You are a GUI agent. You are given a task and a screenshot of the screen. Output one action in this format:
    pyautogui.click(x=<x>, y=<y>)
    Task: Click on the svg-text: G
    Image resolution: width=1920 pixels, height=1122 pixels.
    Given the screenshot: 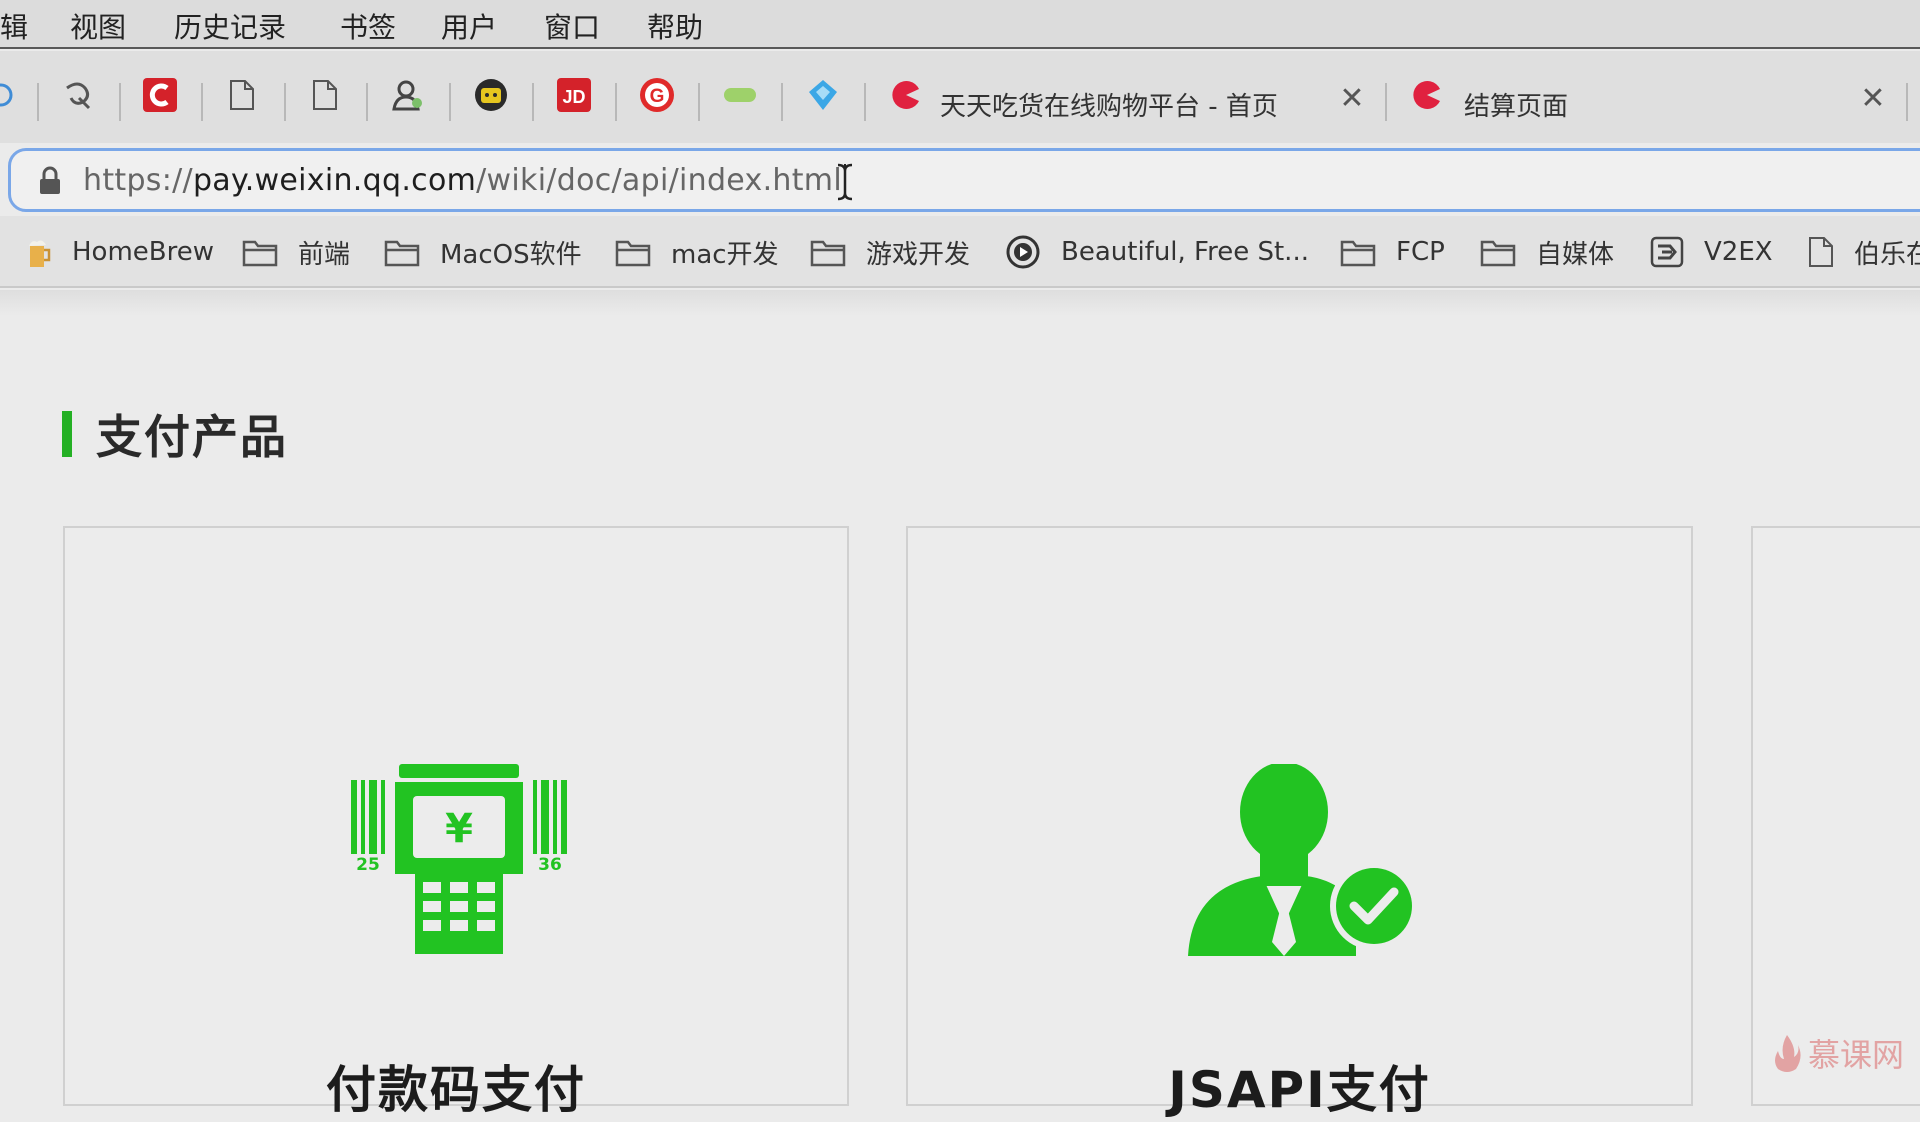 What is the action you would take?
    pyautogui.click(x=657, y=96)
    